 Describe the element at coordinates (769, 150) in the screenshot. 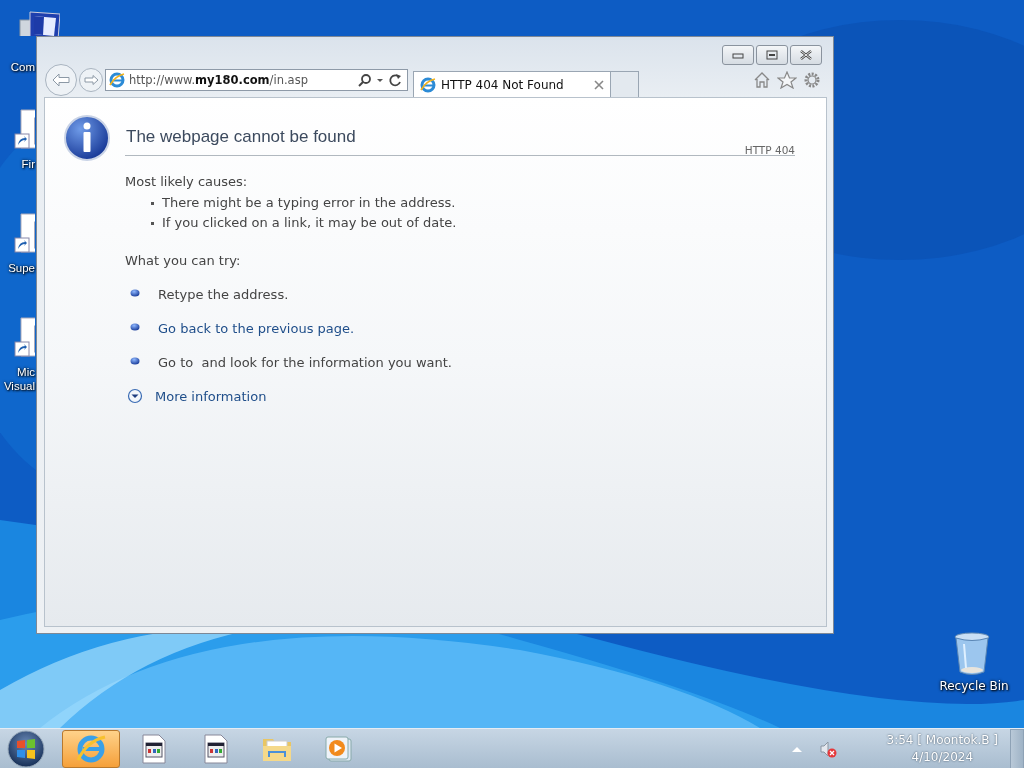

I see `error-code: HTTP 404` at that location.